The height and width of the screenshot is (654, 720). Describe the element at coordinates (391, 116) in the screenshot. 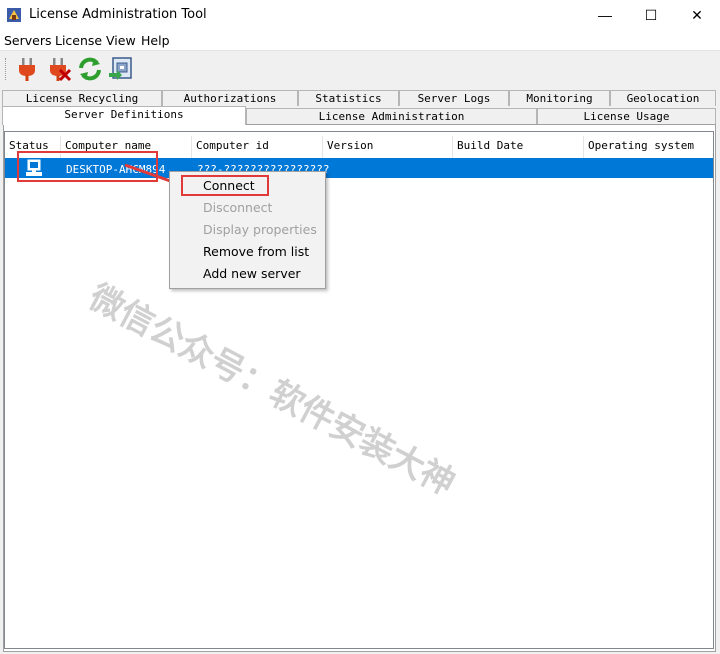

I see `tab-license-administration: License Administration` at that location.